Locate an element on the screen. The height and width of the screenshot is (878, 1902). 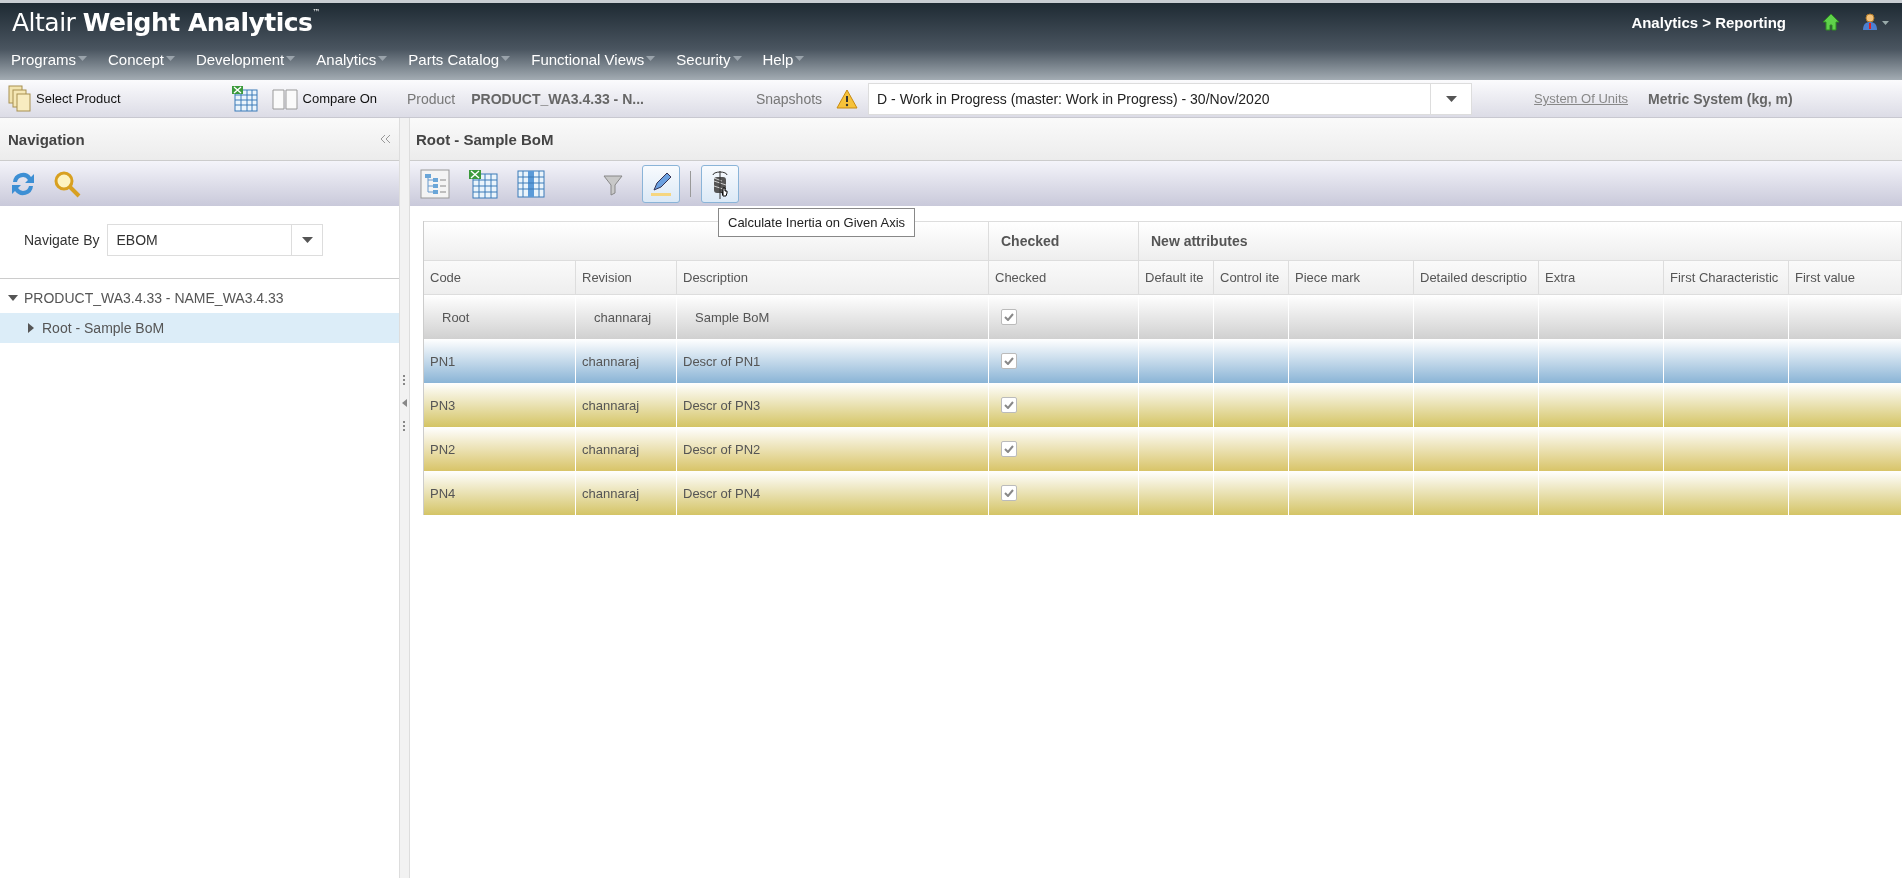
menu-item: Help is located at coordinates (785, 59).